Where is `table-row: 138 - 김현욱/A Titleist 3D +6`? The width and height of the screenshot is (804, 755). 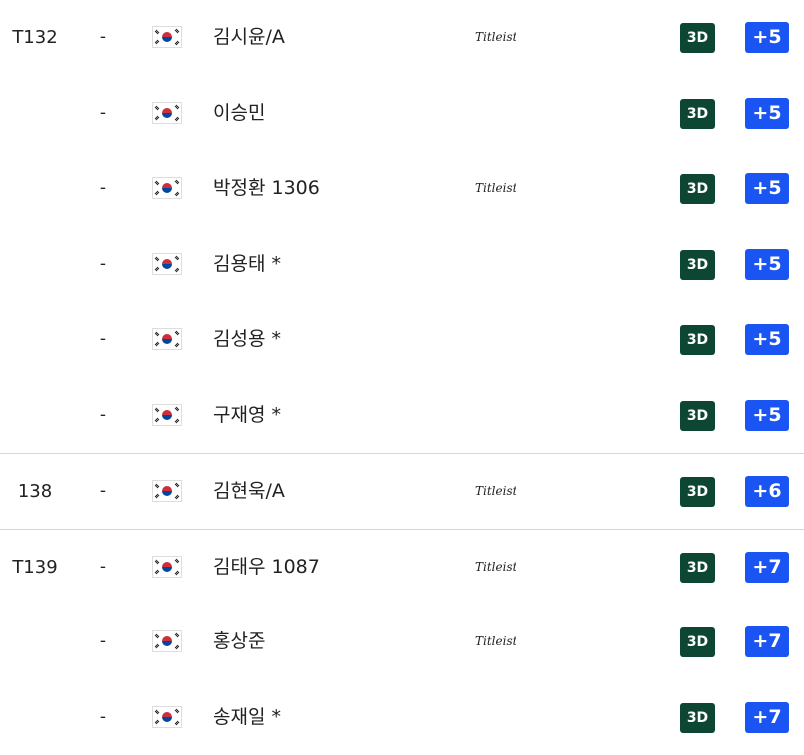
table-row: 138 - 김현욱/A Titleist 3D +6 is located at coordinates (402, 490).